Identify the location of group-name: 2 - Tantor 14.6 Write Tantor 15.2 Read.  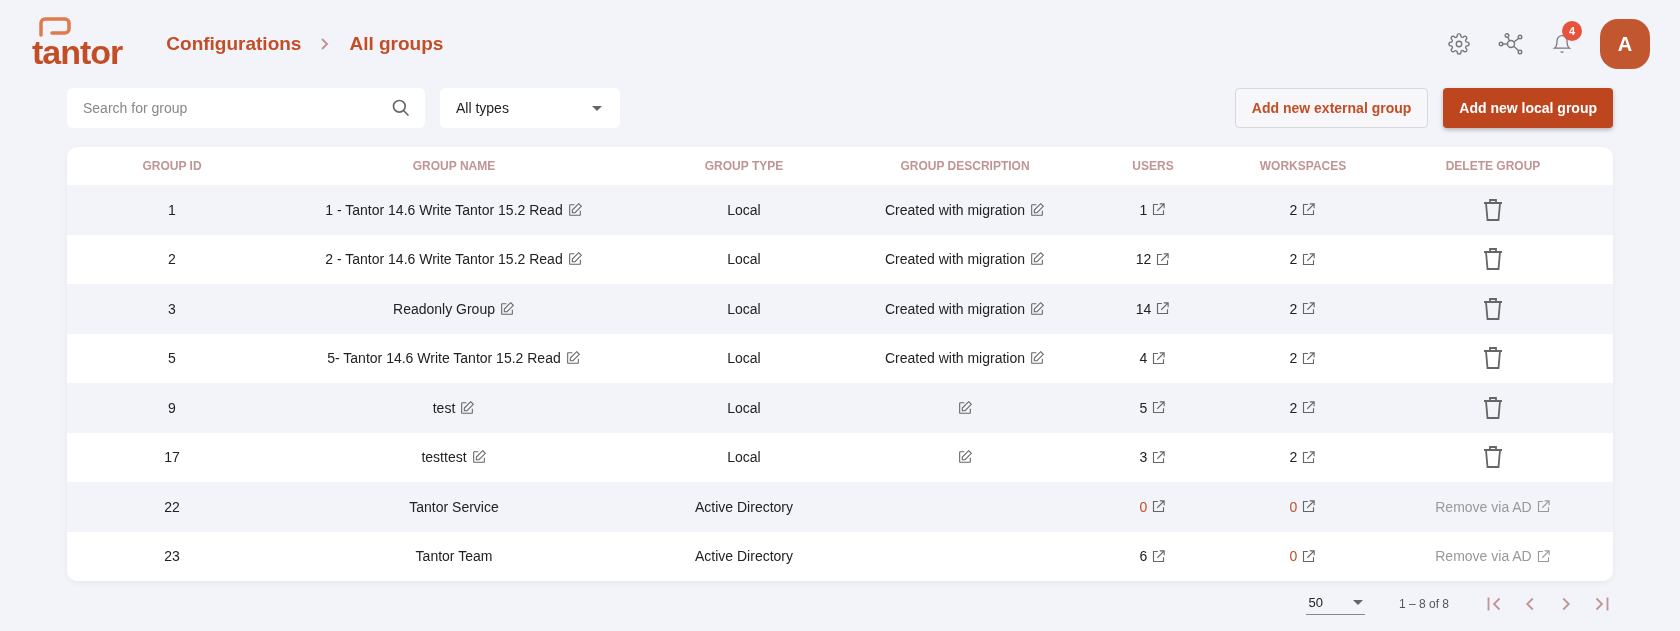
(444, 259).